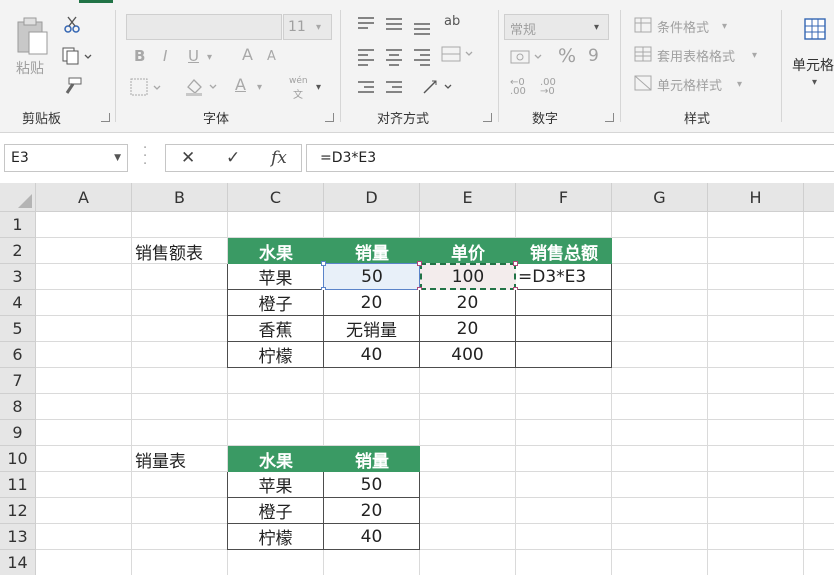 The width and height of the screenshot is (834, 576). I want to click on row-header-3: 3, so click(18, 277).